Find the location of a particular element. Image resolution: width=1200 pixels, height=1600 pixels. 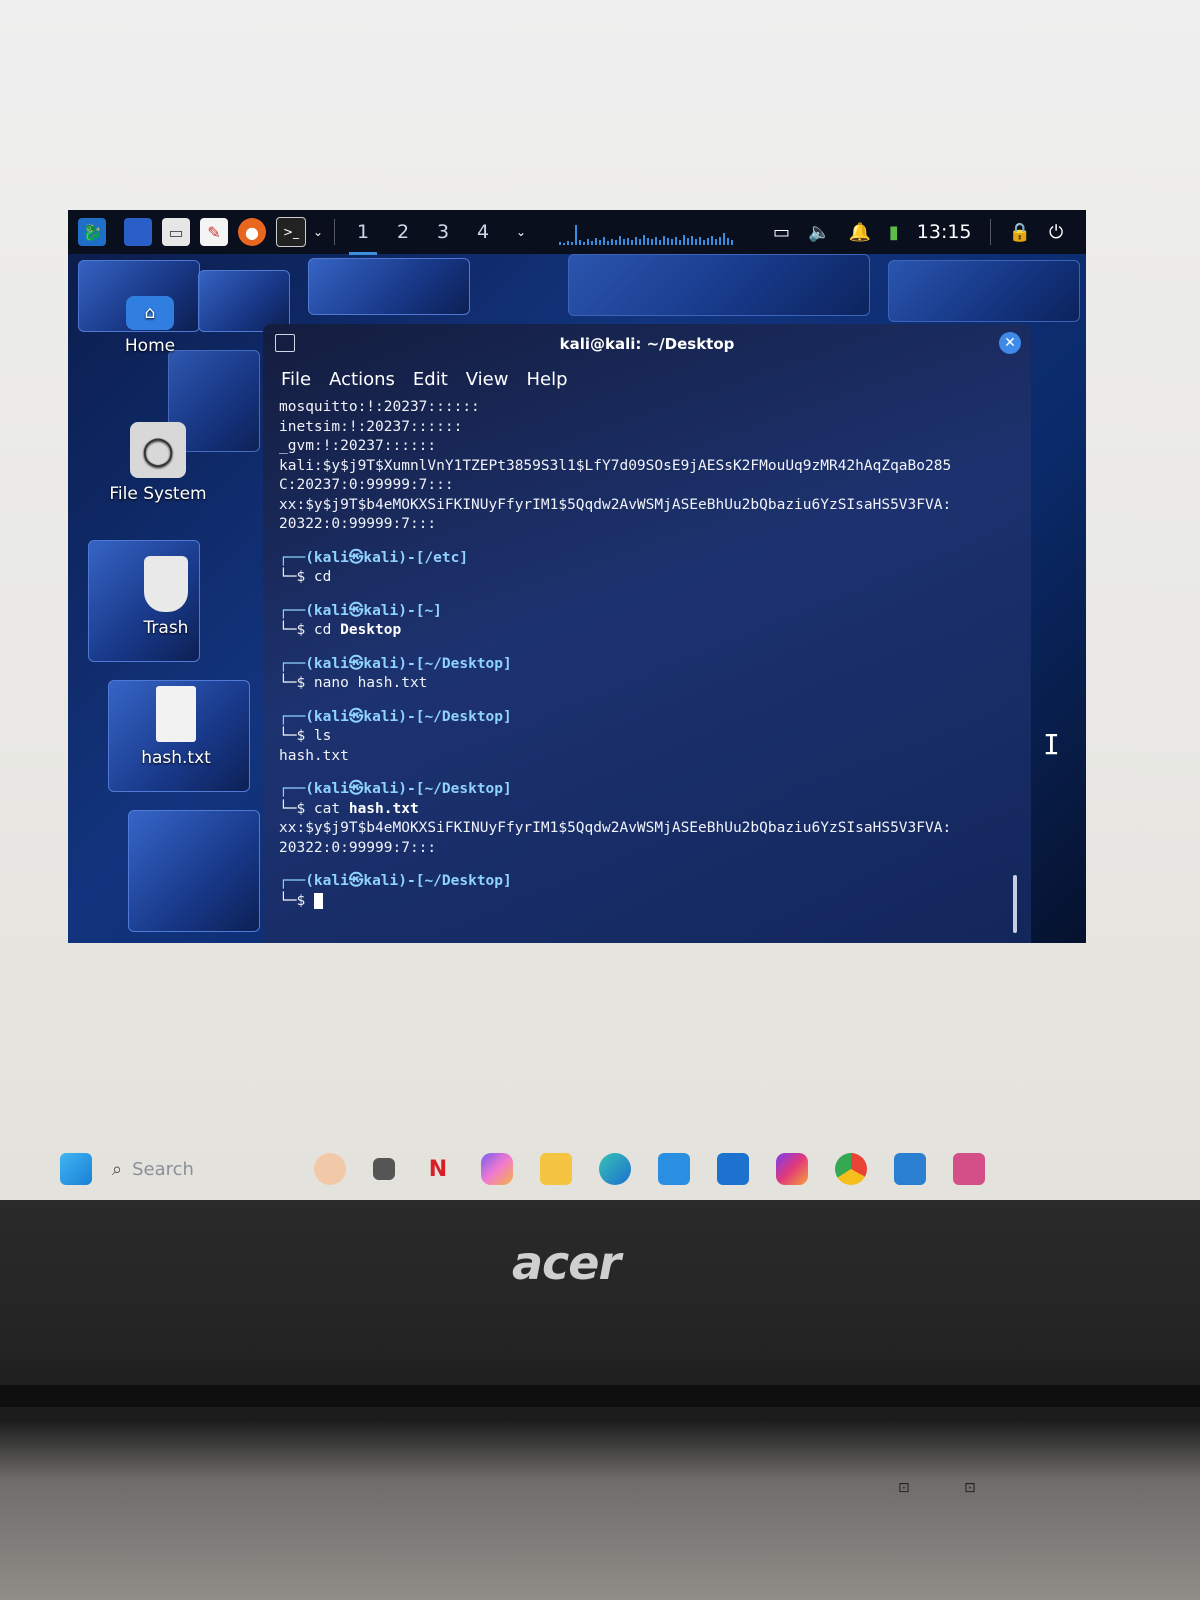

copilot-icon is located at coordinates (496, 1169).